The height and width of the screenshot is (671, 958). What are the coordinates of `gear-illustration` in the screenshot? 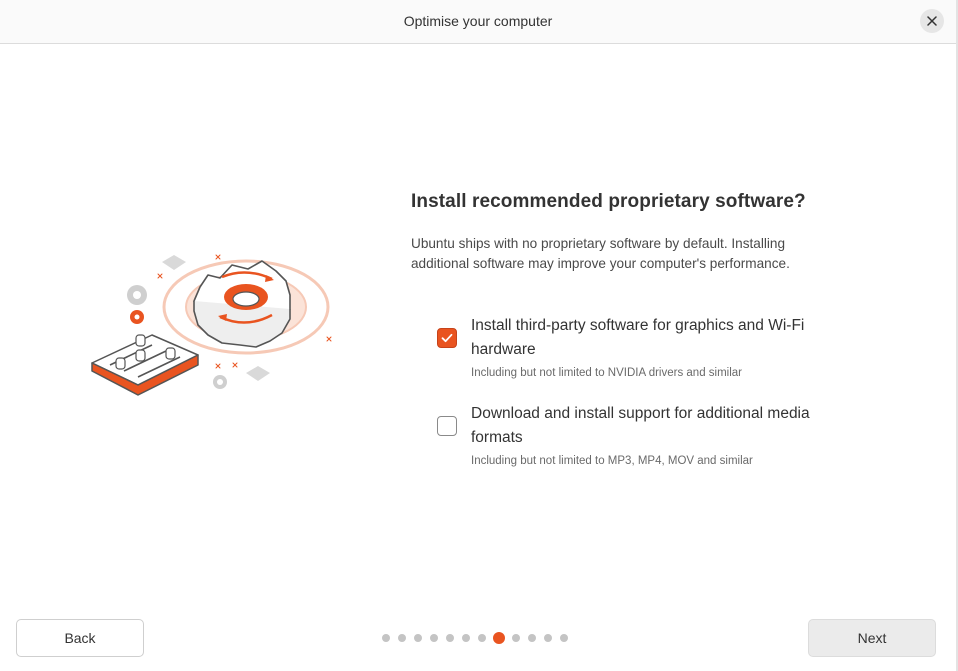 It's located at (242, 304).